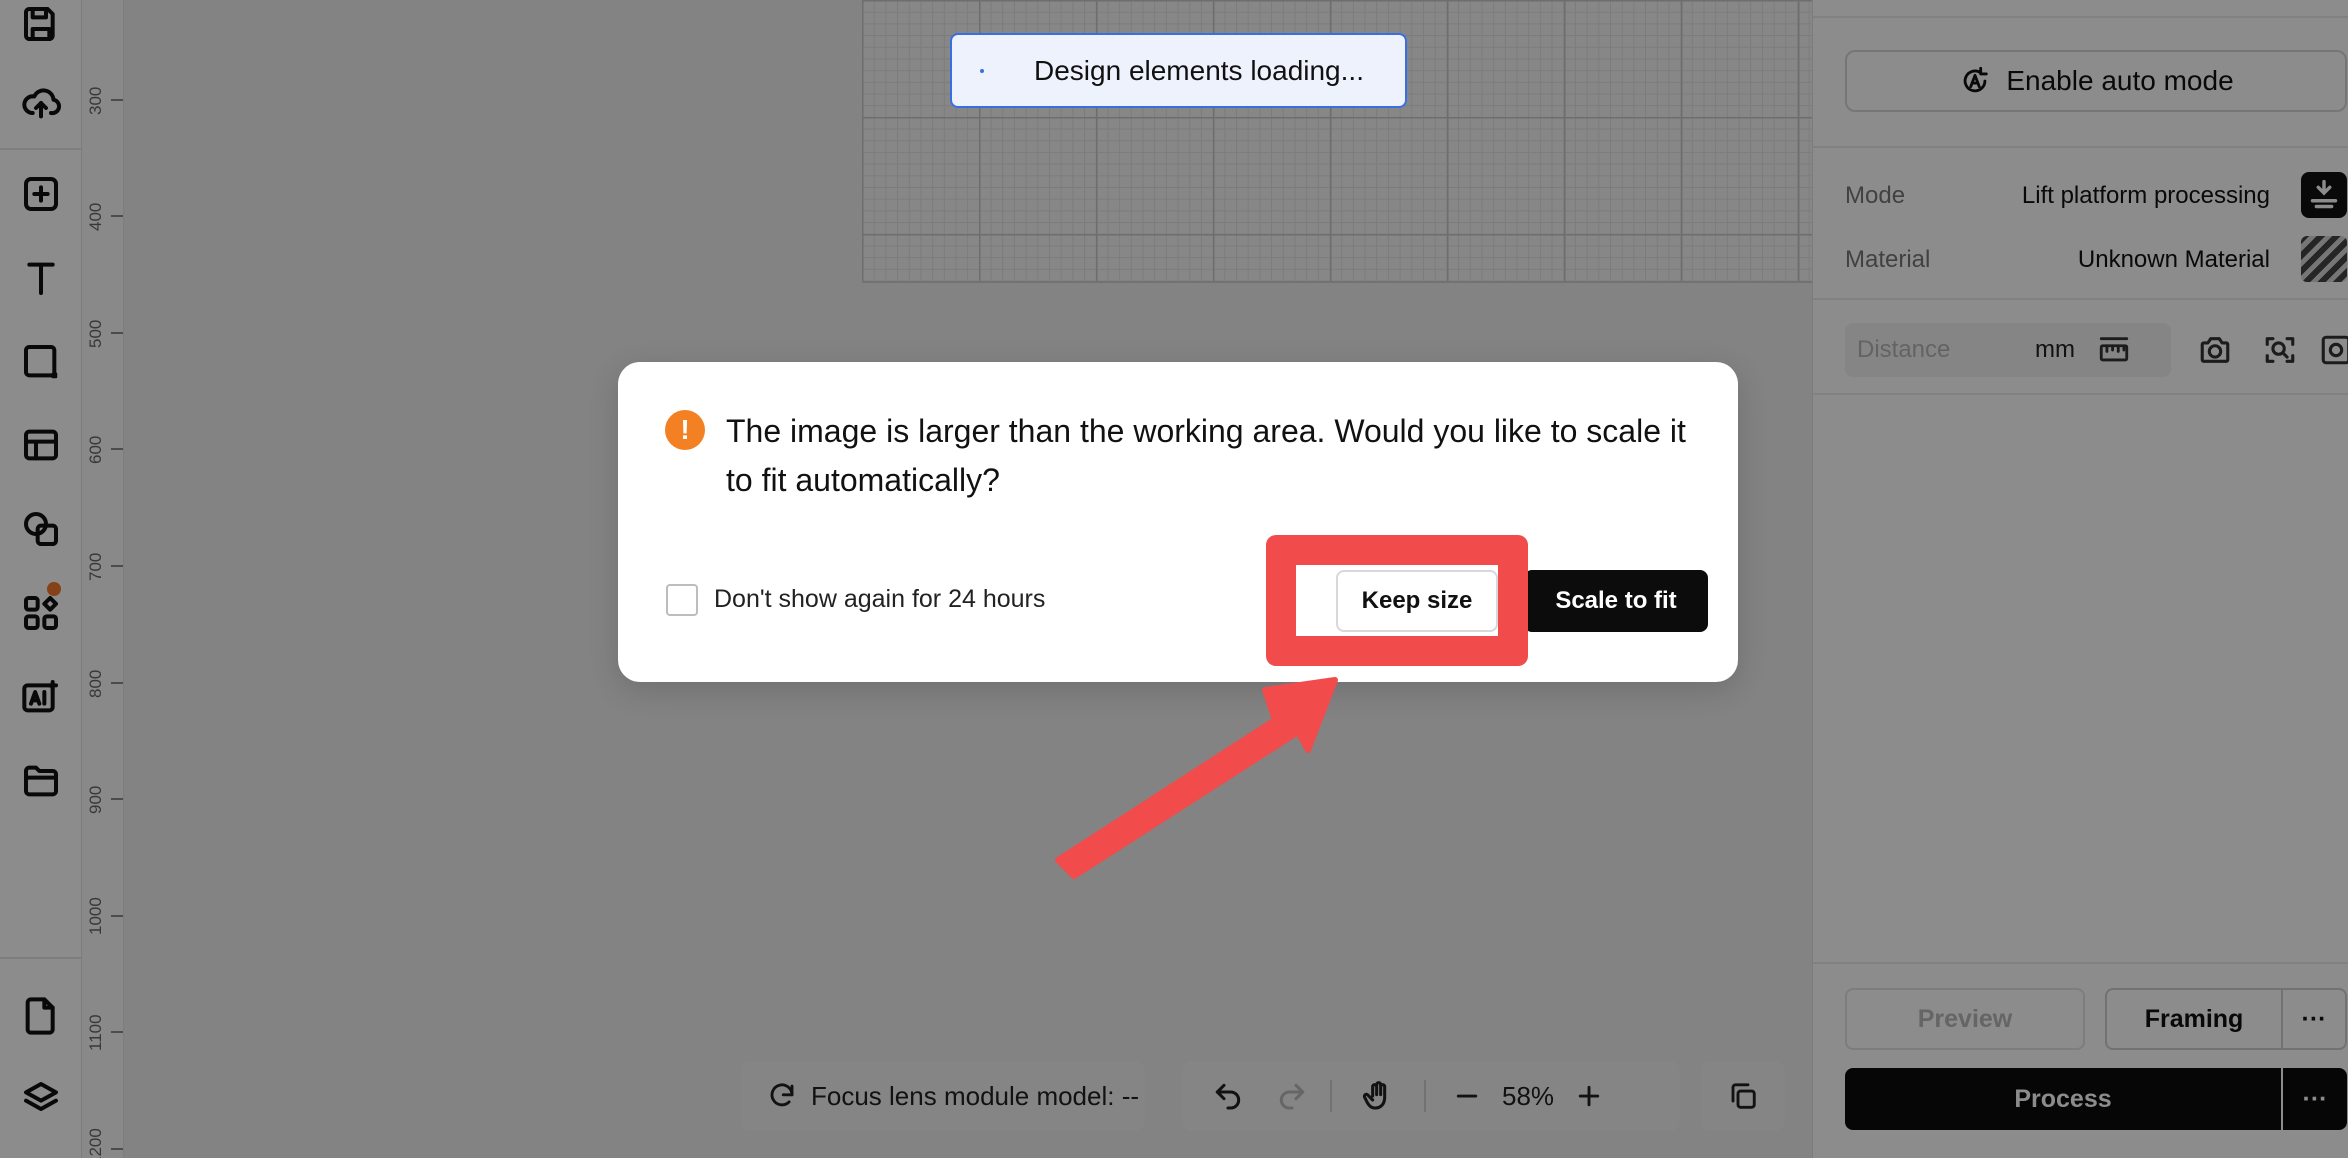  What do you see at coordinates (1616, 601) in the screenshot?
I see `scale-to-fit-button: Scale to fit` at bounding box center [1616, 601].